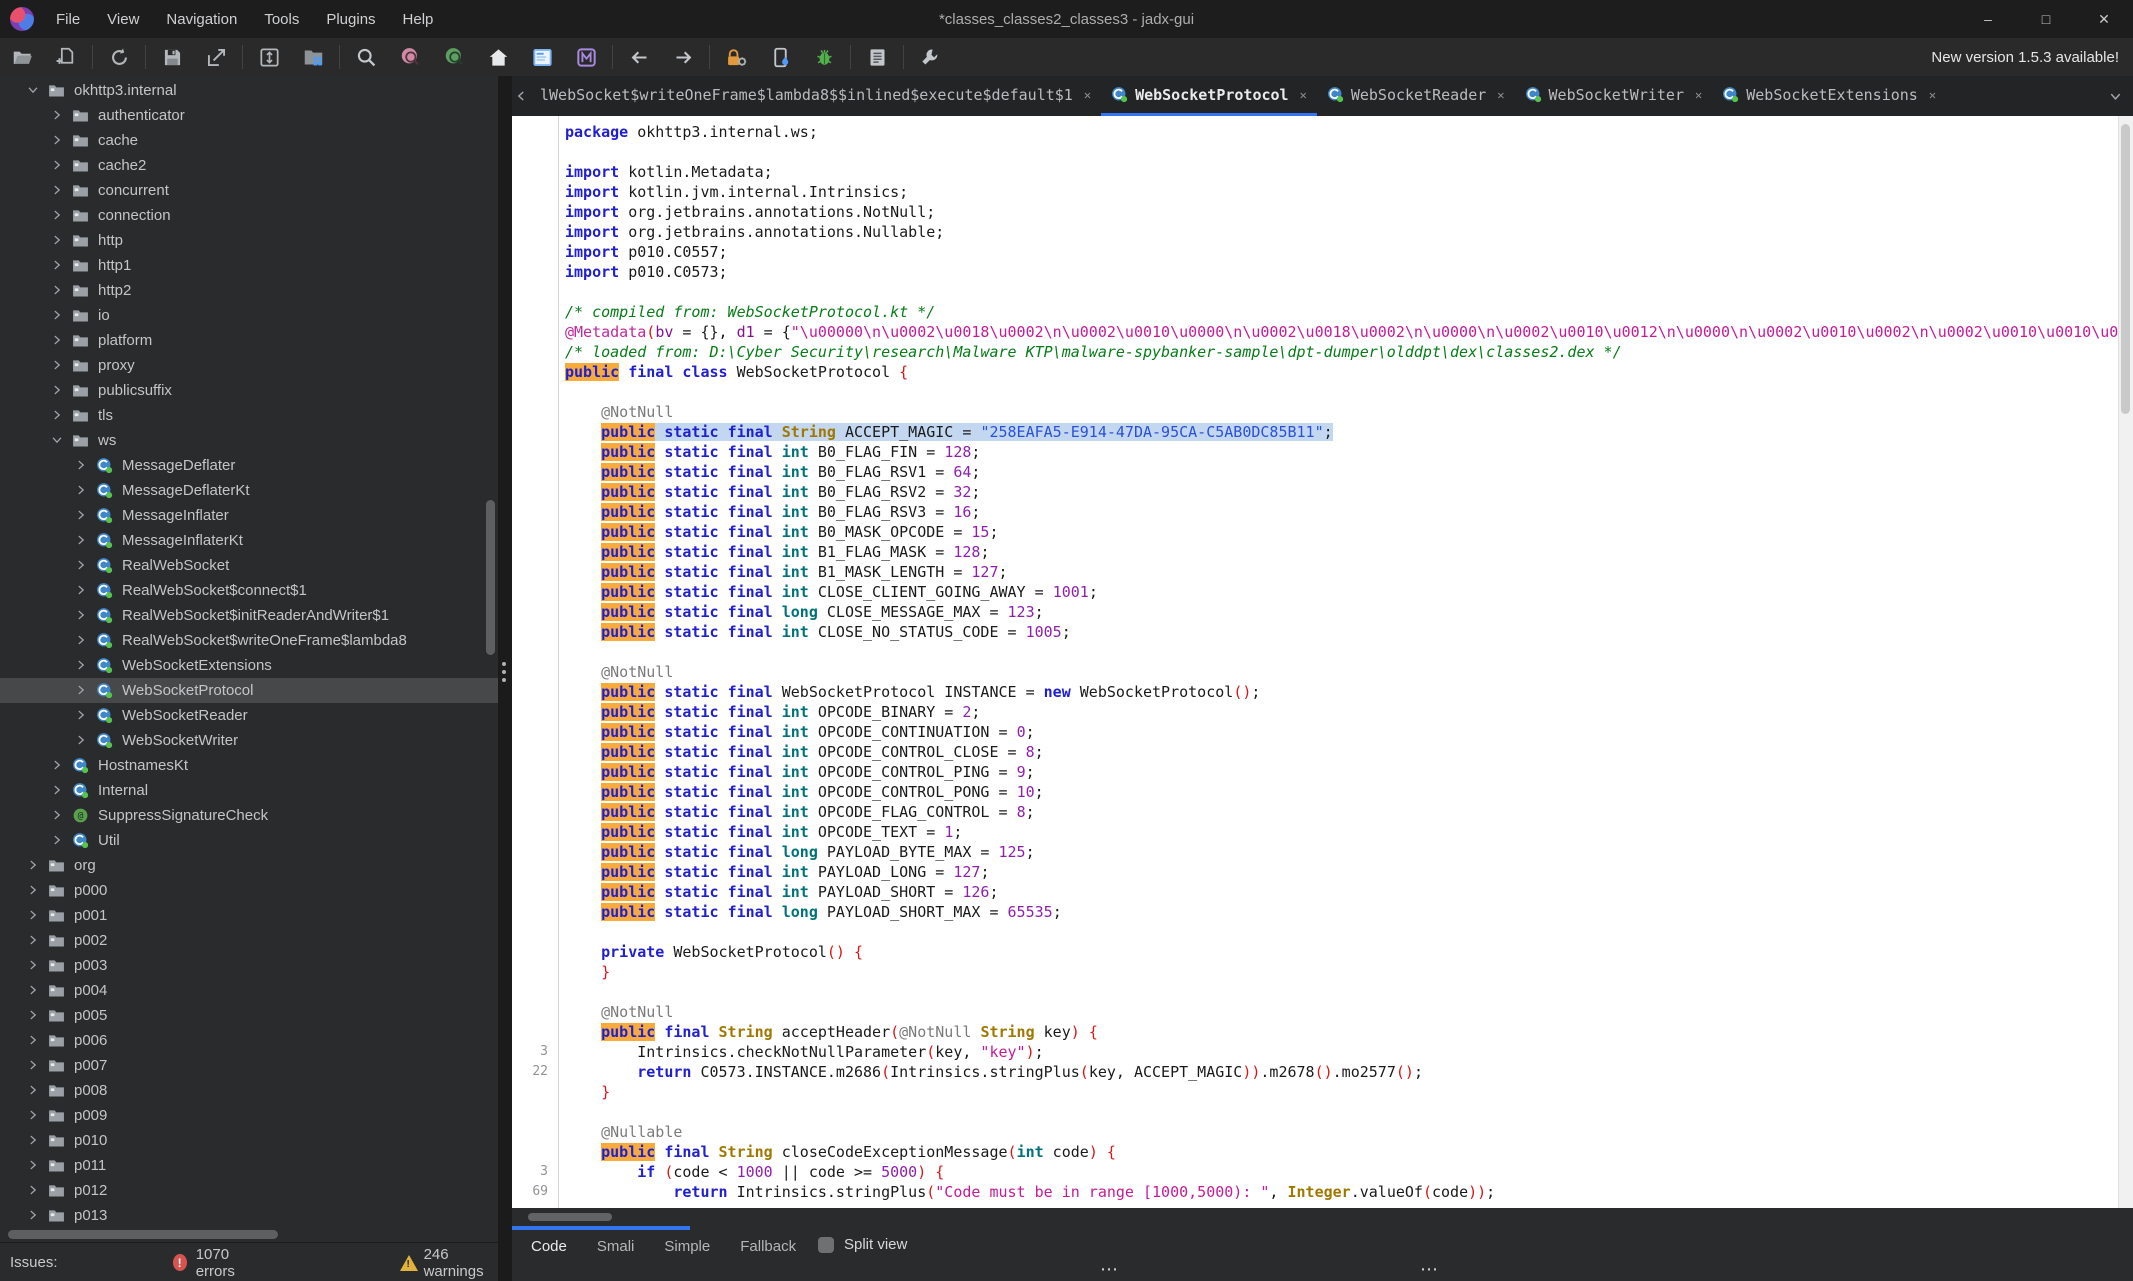 The image size is (2133, 1281). What do you see at coordinates (824, 57) in the screenshot?
I see `debugger-icon` at bounding box center [824, 57].